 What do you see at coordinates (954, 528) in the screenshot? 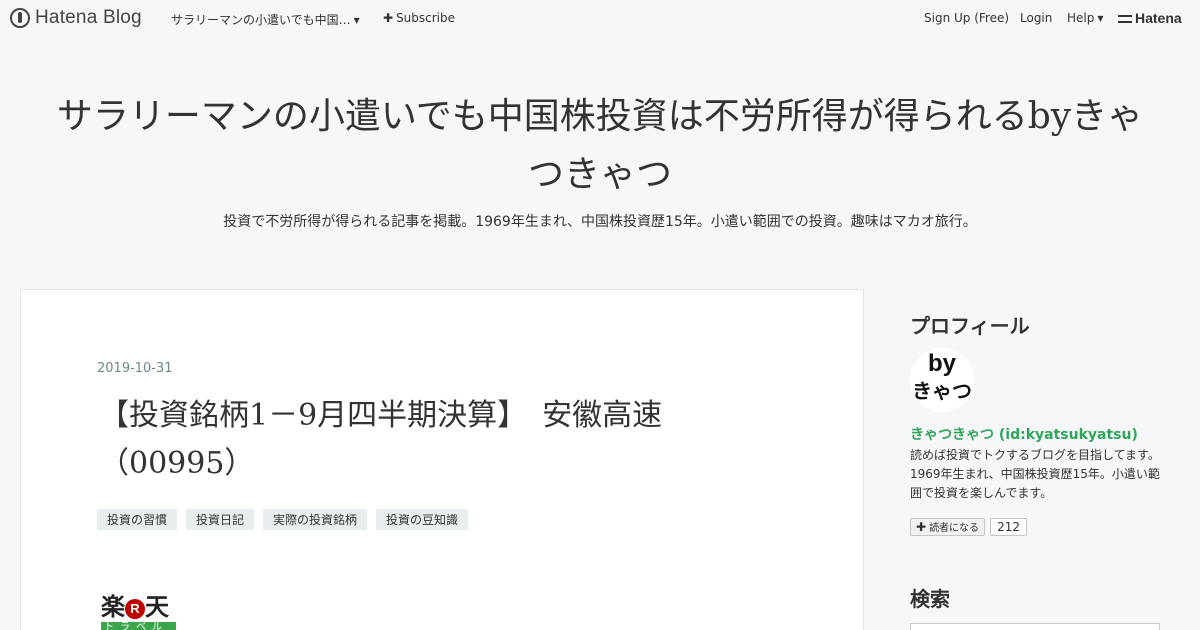
I see `become-reader-label: 読者になる` at bounding box center [954, 528].